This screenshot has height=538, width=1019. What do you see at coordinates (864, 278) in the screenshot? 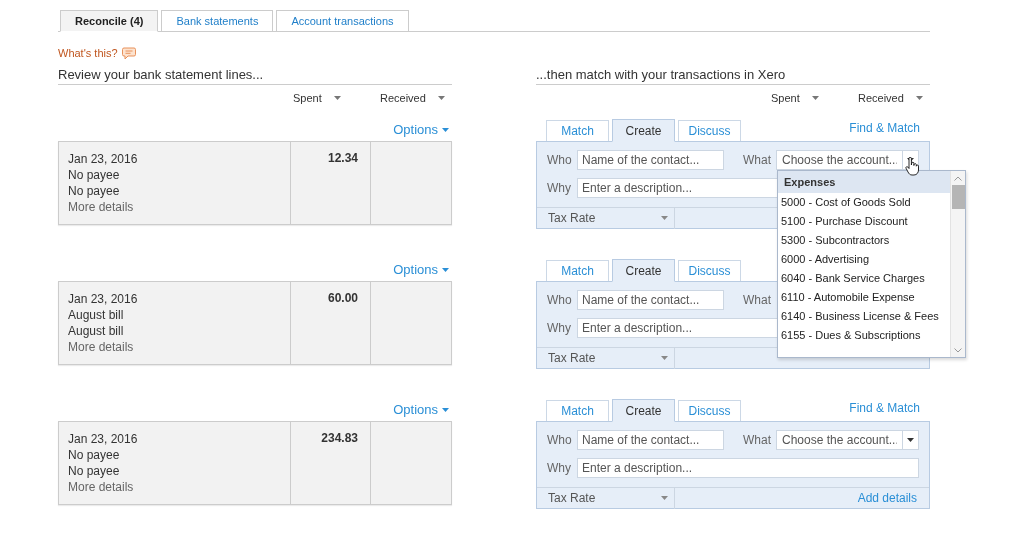
I see `account-option: 6040 - Bank Service Charges` at bounding box center [864, 278].